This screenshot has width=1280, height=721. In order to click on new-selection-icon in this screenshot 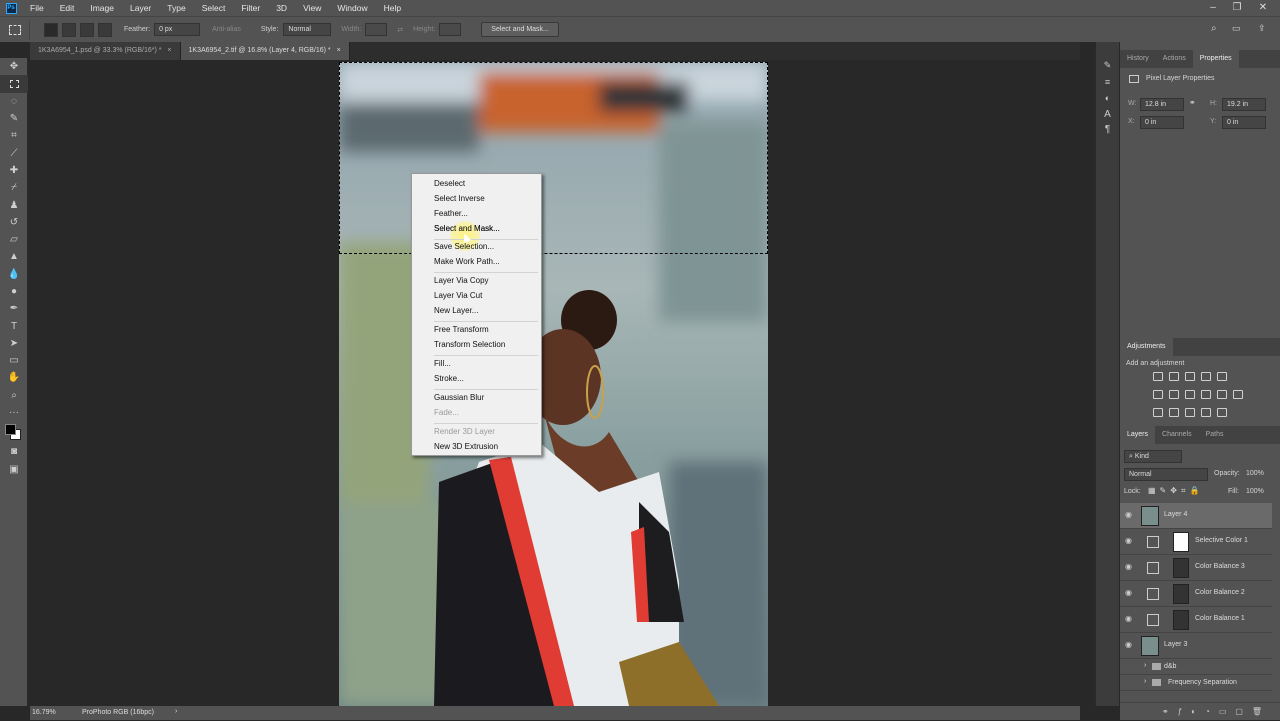, I will do `click(51, 29)`.